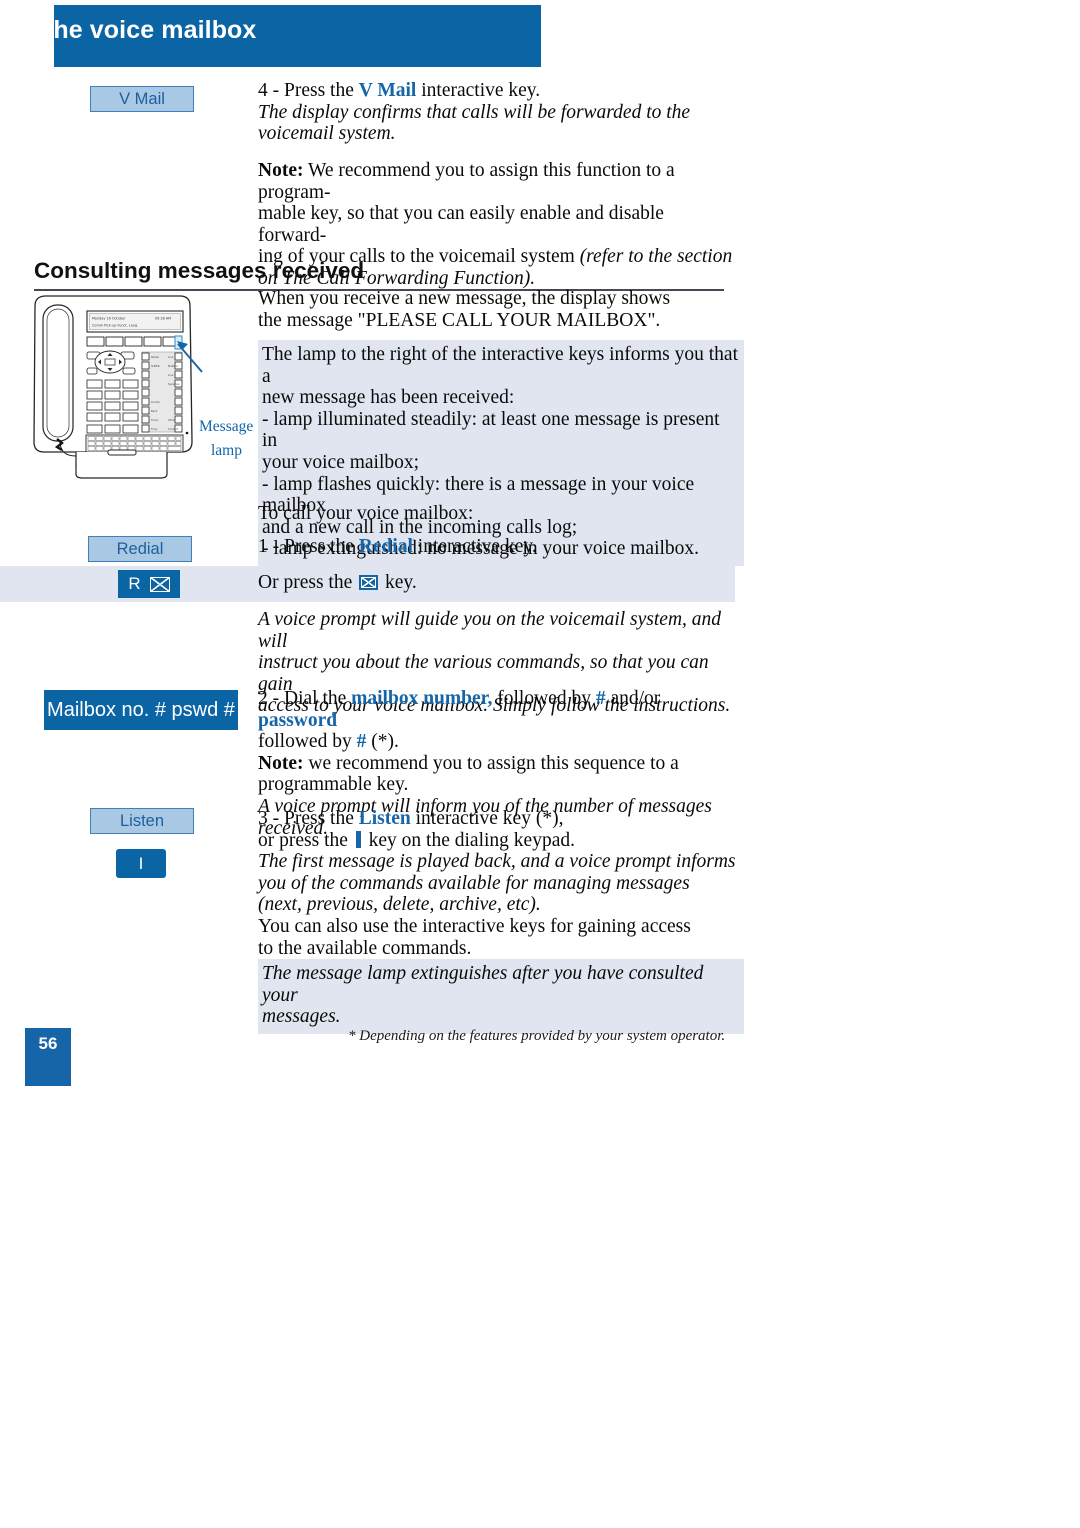 Image resolution: width=1080 pixels, height=1528 pixels. Describe the element at coordinates (147, 30) in the screenshot. I see `page-title: The voice mailbox` at that location.